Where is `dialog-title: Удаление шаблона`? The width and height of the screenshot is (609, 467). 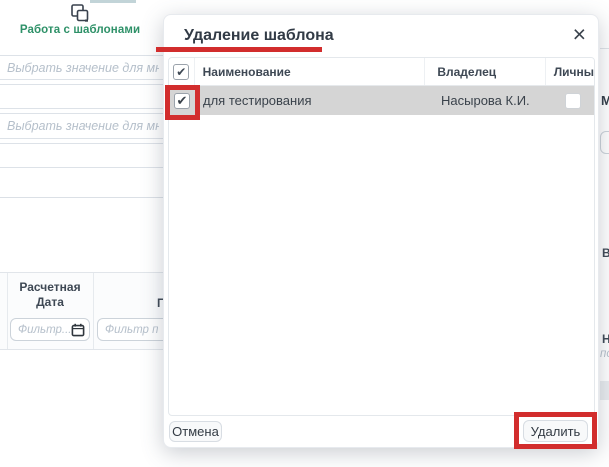
dialog-title: Удаление шаблона is located at coordinates (259, 35).